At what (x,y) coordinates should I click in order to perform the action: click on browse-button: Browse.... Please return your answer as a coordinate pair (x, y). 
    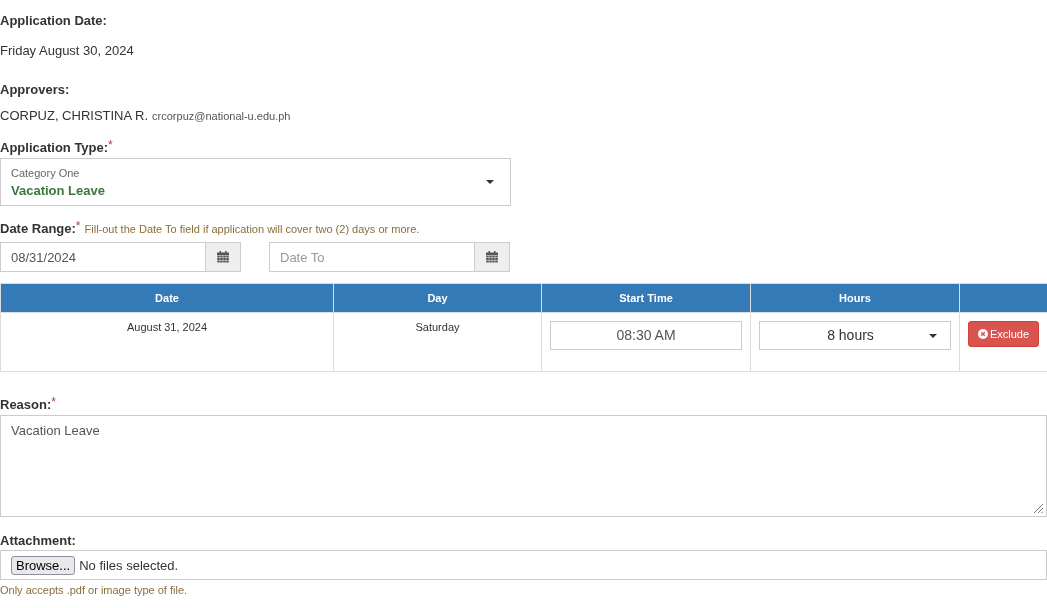
    Looking at the image, I should click on (43, 565).